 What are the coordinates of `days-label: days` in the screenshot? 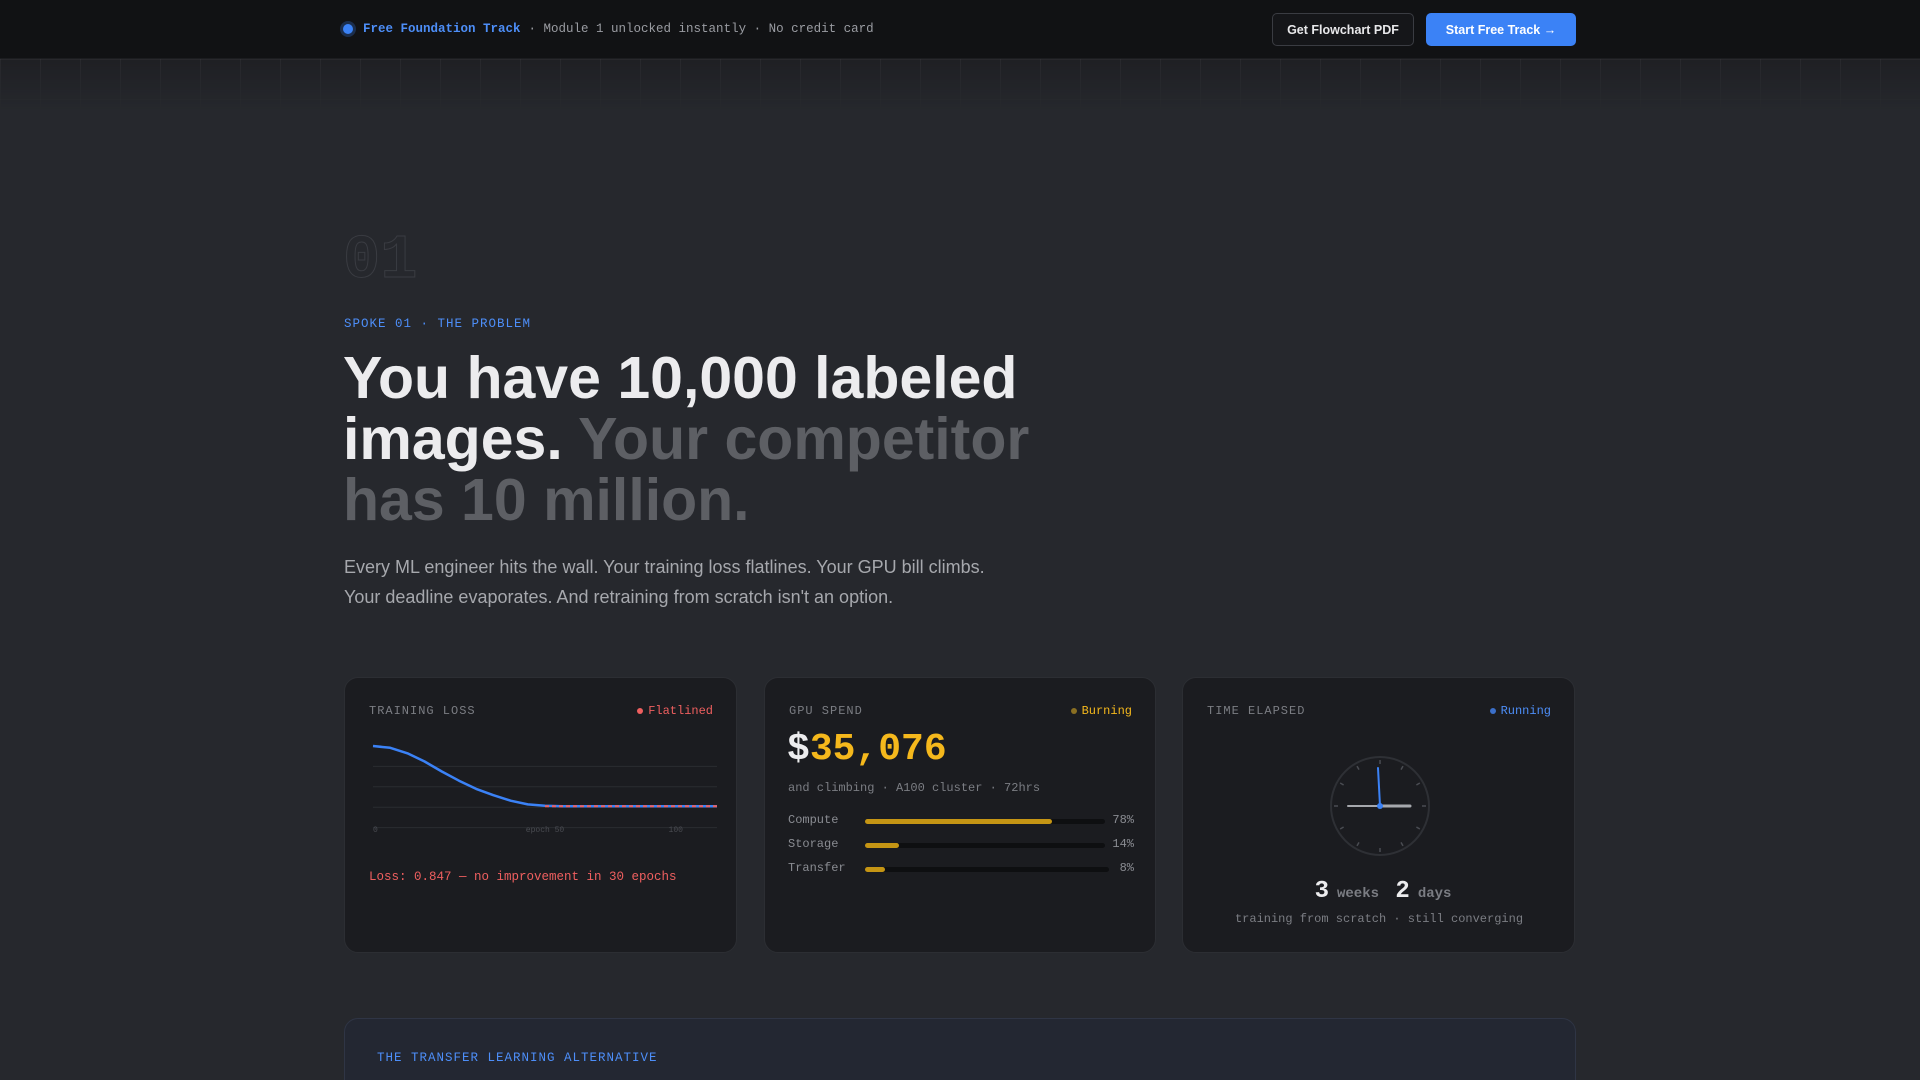 It's located at (1434, 894).